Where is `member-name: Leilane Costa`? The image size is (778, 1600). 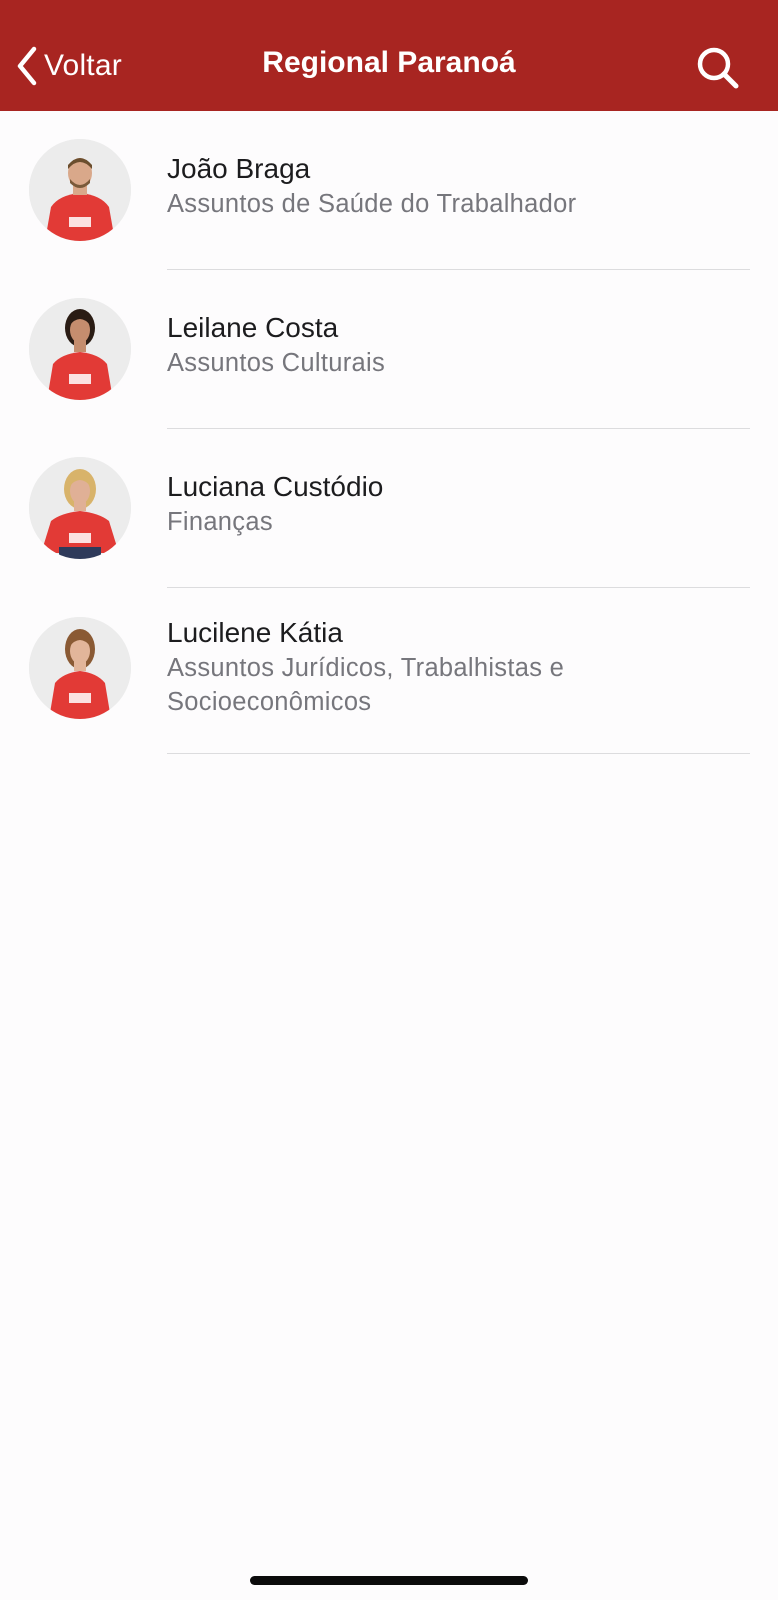 member-name: Leilane Costa is located at coordinates (253, 327).